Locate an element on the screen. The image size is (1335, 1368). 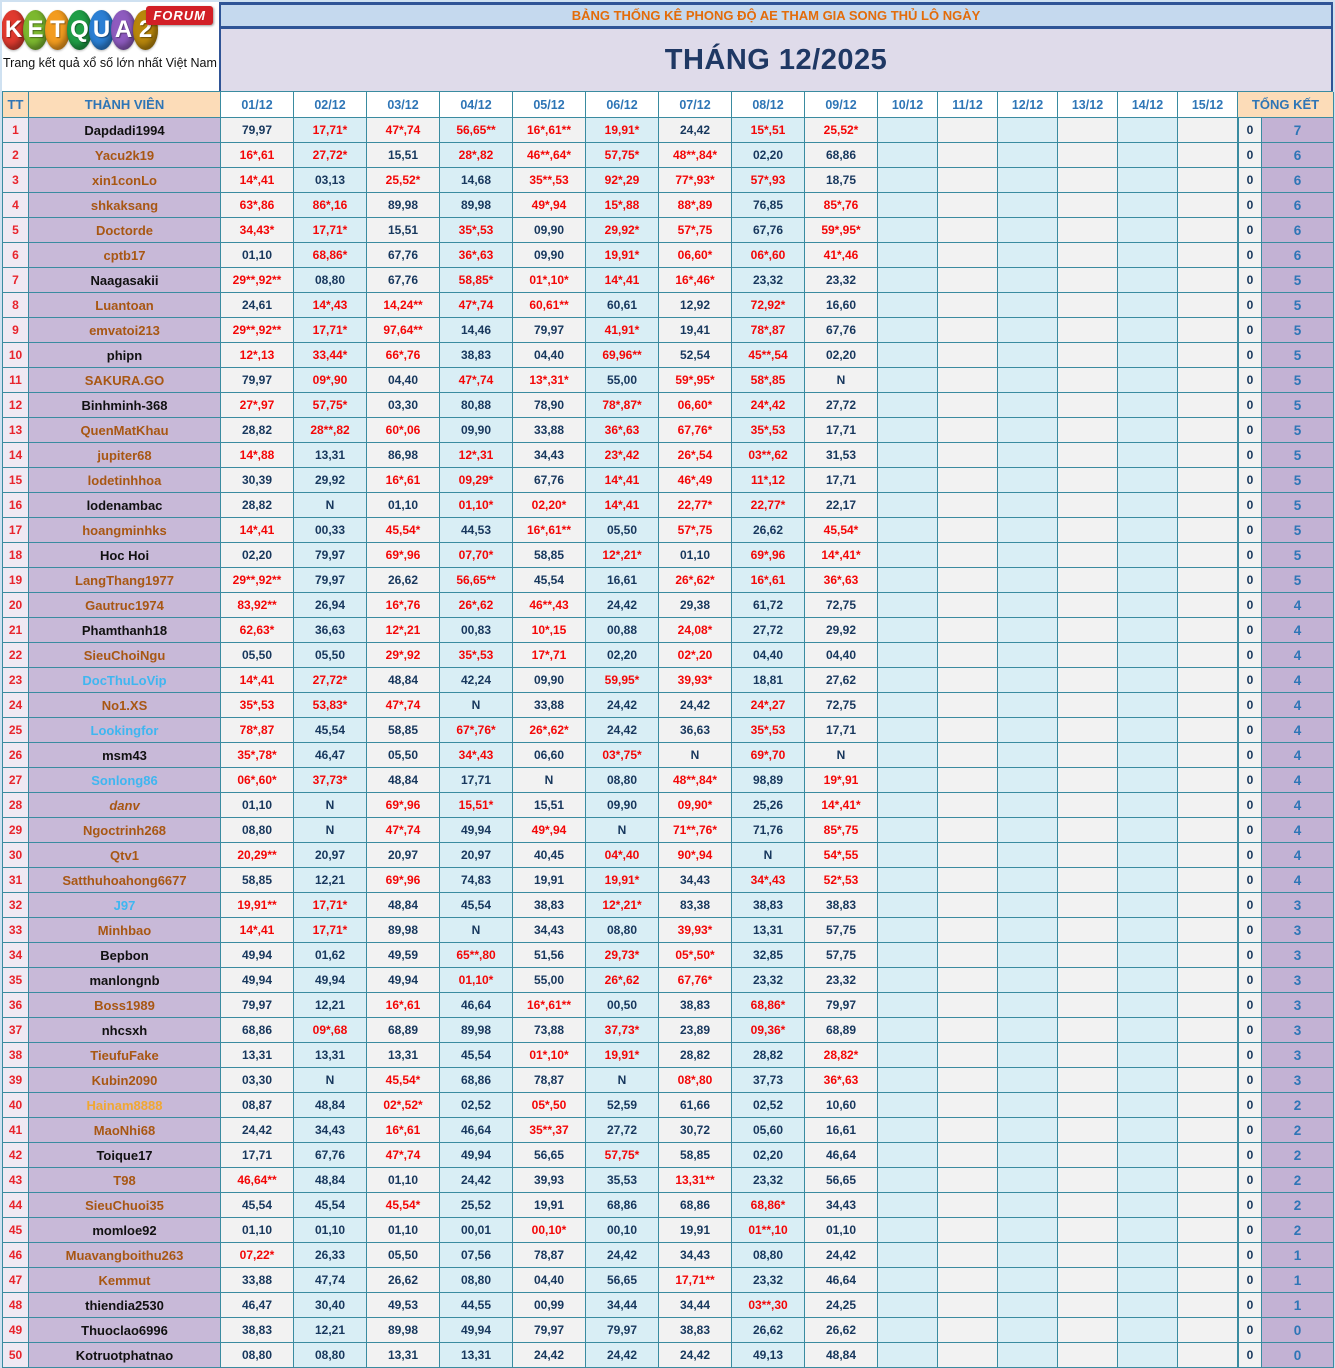
member-link: Phamthanh18 is located at coordinates (125, 630).